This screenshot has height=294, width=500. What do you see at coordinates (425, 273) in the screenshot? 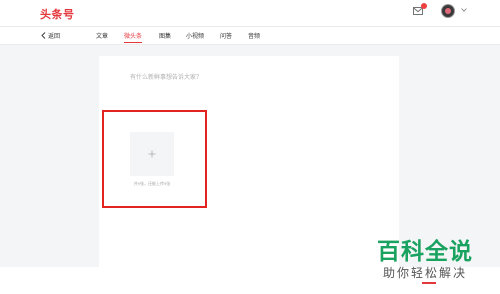
I see `watermark-subtitle: 助你轻松解决` at bounding box center [425, 273].